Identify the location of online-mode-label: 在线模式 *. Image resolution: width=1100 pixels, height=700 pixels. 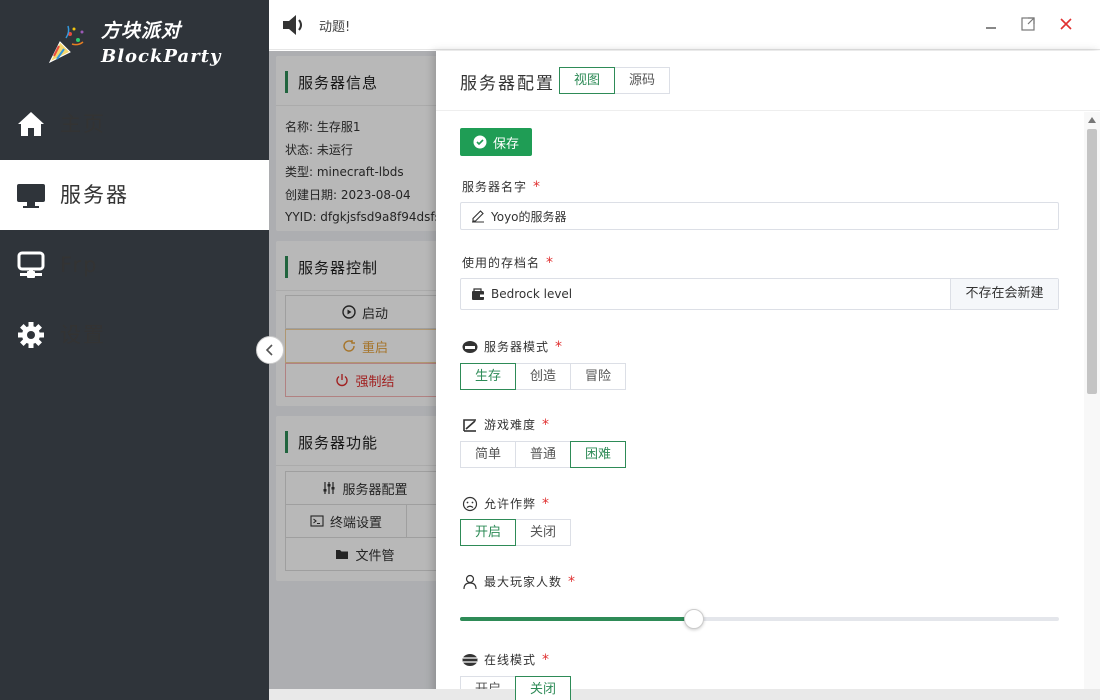
(506, 659).